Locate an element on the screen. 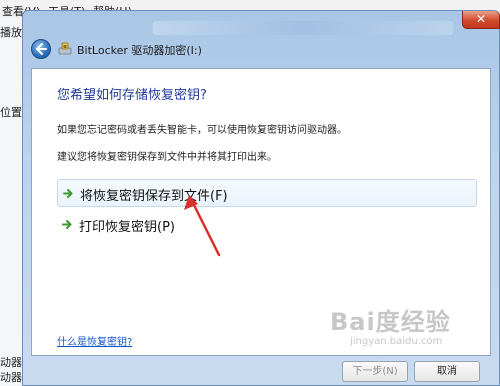 The width and height of the screenshot is (500, 386). title-bar-glass is located at coordinates (303, 28).